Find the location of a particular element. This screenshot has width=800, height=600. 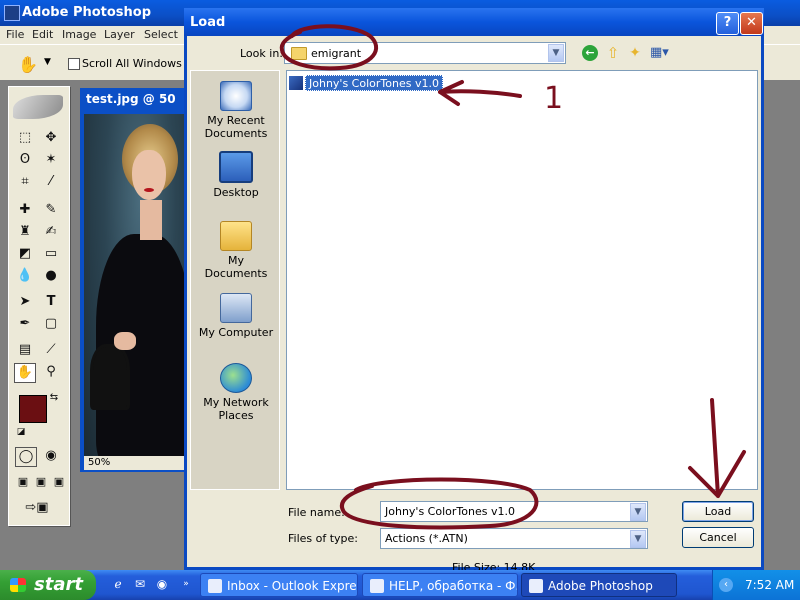

move-tool-icon: ✥ is located at coordinates (51, 138).